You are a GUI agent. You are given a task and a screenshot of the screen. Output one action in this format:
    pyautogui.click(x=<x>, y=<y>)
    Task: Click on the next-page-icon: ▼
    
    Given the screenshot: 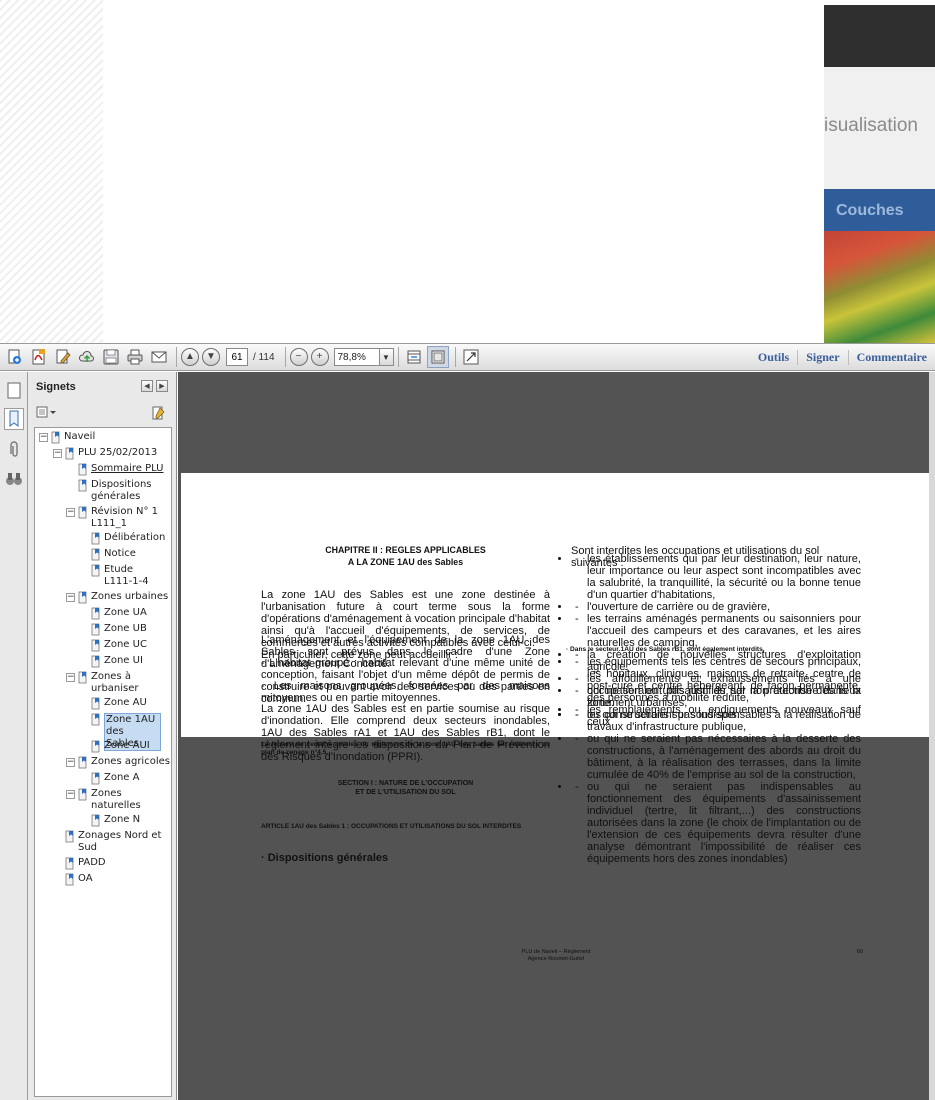 What is the action you would take?
    pyautogui.click(x=211, y=357)
    